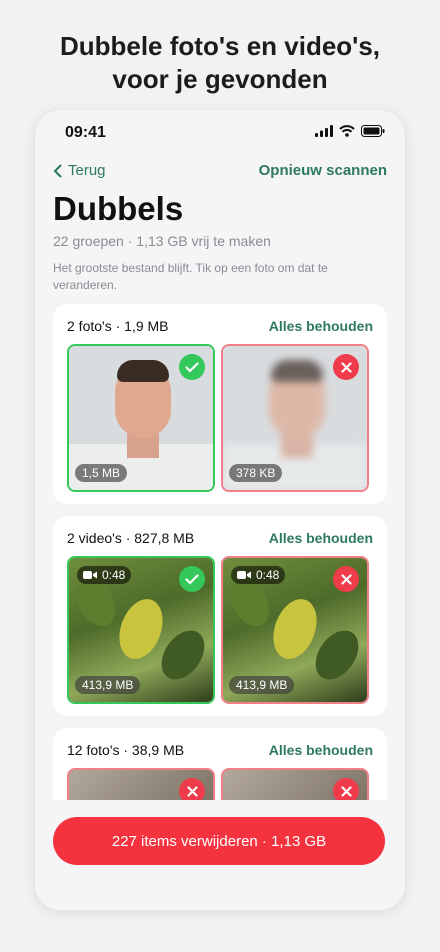 The height and width of the screenshot is (952, 440). Describe the element at coordinates (87, 170) in the screenshot. I see `back-label: Terug` at that location.